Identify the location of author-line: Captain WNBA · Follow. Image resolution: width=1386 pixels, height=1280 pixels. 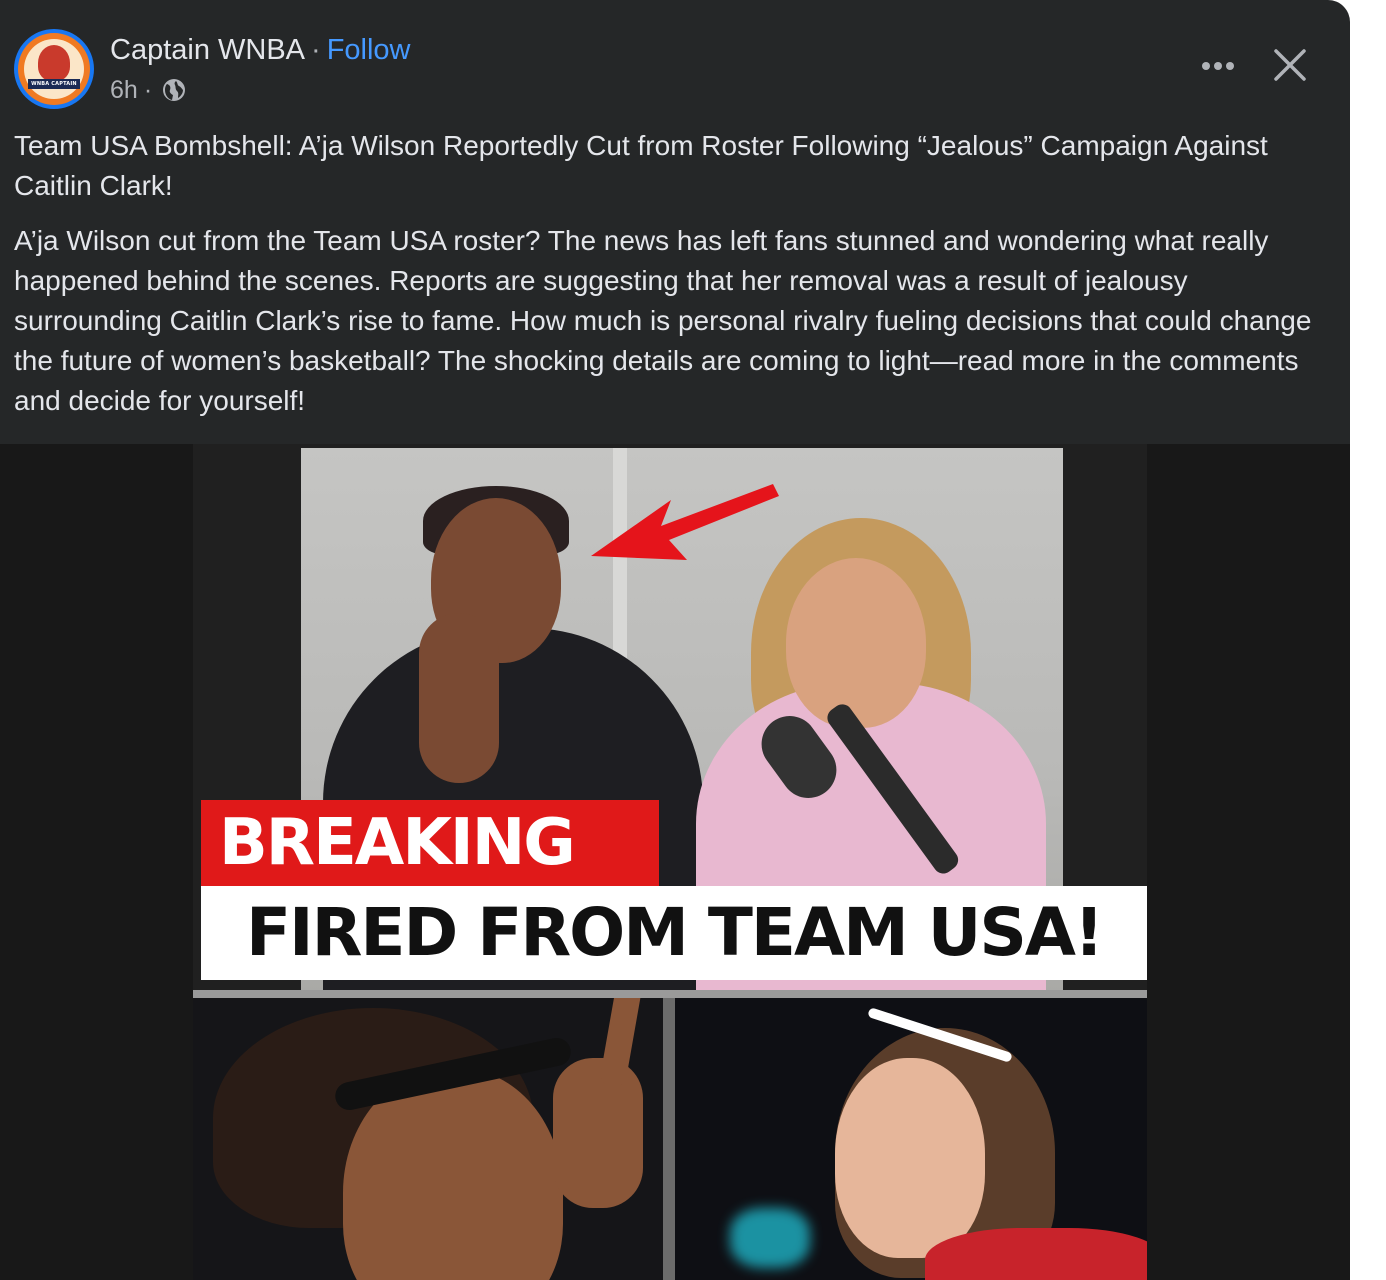
(260, 50).